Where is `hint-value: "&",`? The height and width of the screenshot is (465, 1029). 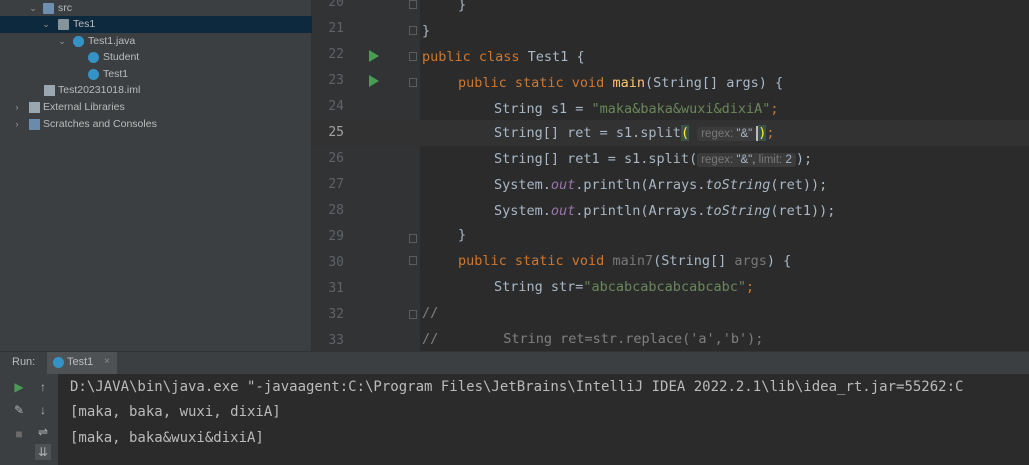
hint-value: "&", is located at coordinates (746, 160).